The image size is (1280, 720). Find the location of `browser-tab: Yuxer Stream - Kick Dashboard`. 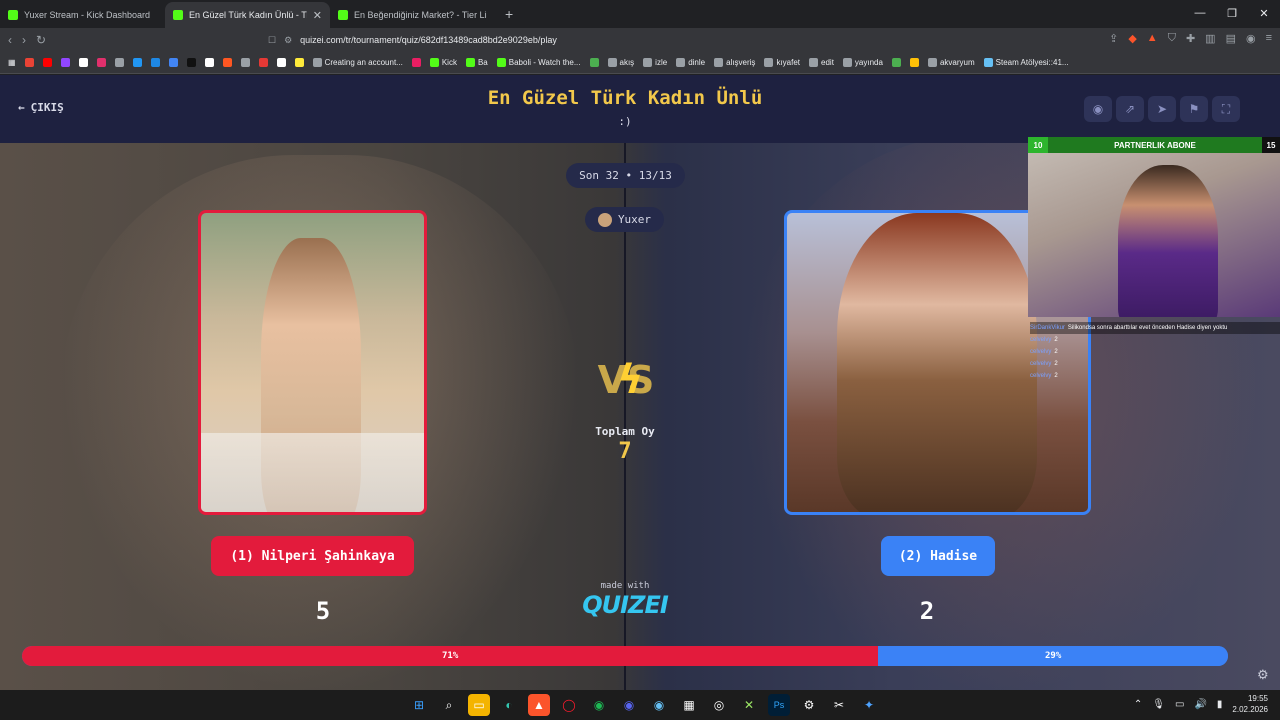

browser-tab: Yuxer Stream - Kick Dashboard is located at coordinates (82, 15).